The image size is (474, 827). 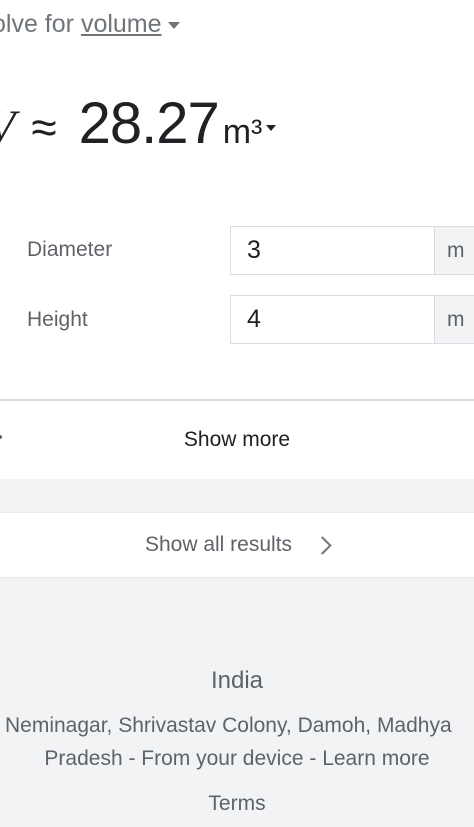 I want to click on solve-for-selector: olve for volume, so click(x=90, y=24).